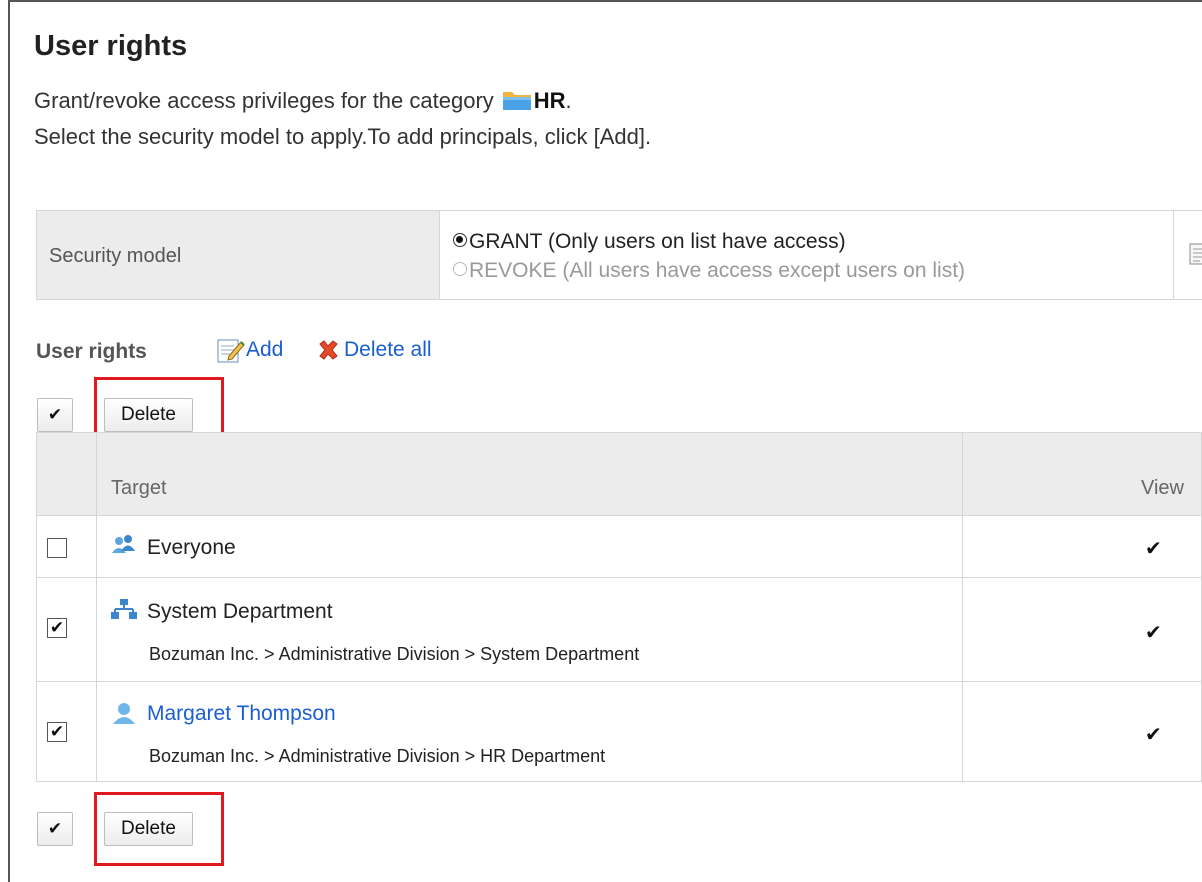 The height and width of the screenshot is (882, 1202). Describe the element at coordinates (605, 1) in the screenshot. I see `window-frame-top` at that location.